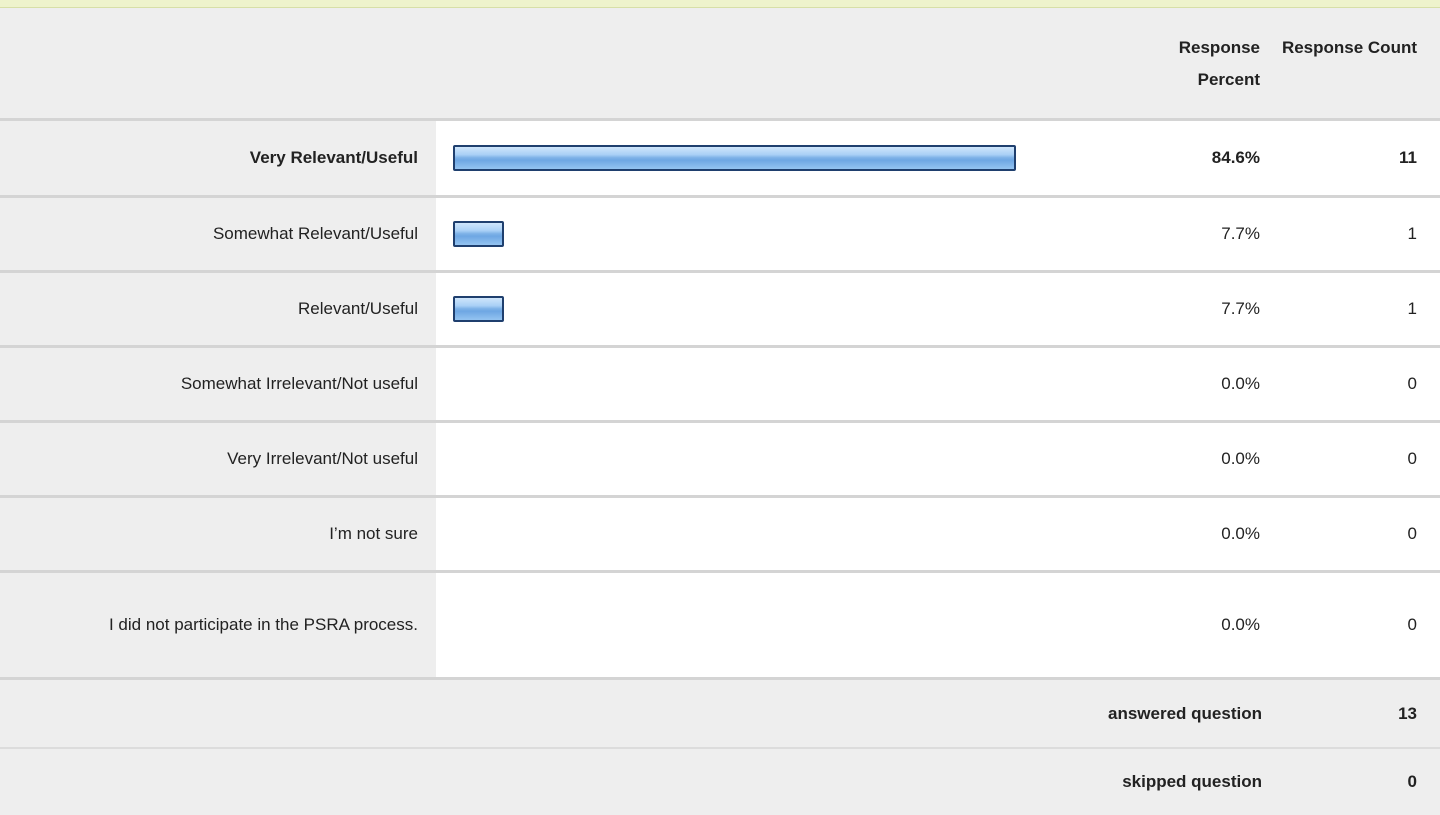 This screenshot has height=815, width=1440. What do you see at coordinates (218, 309) in the screenshot?
I see `answer-label: Relevant/Useful` at bounding box center [218, 309].